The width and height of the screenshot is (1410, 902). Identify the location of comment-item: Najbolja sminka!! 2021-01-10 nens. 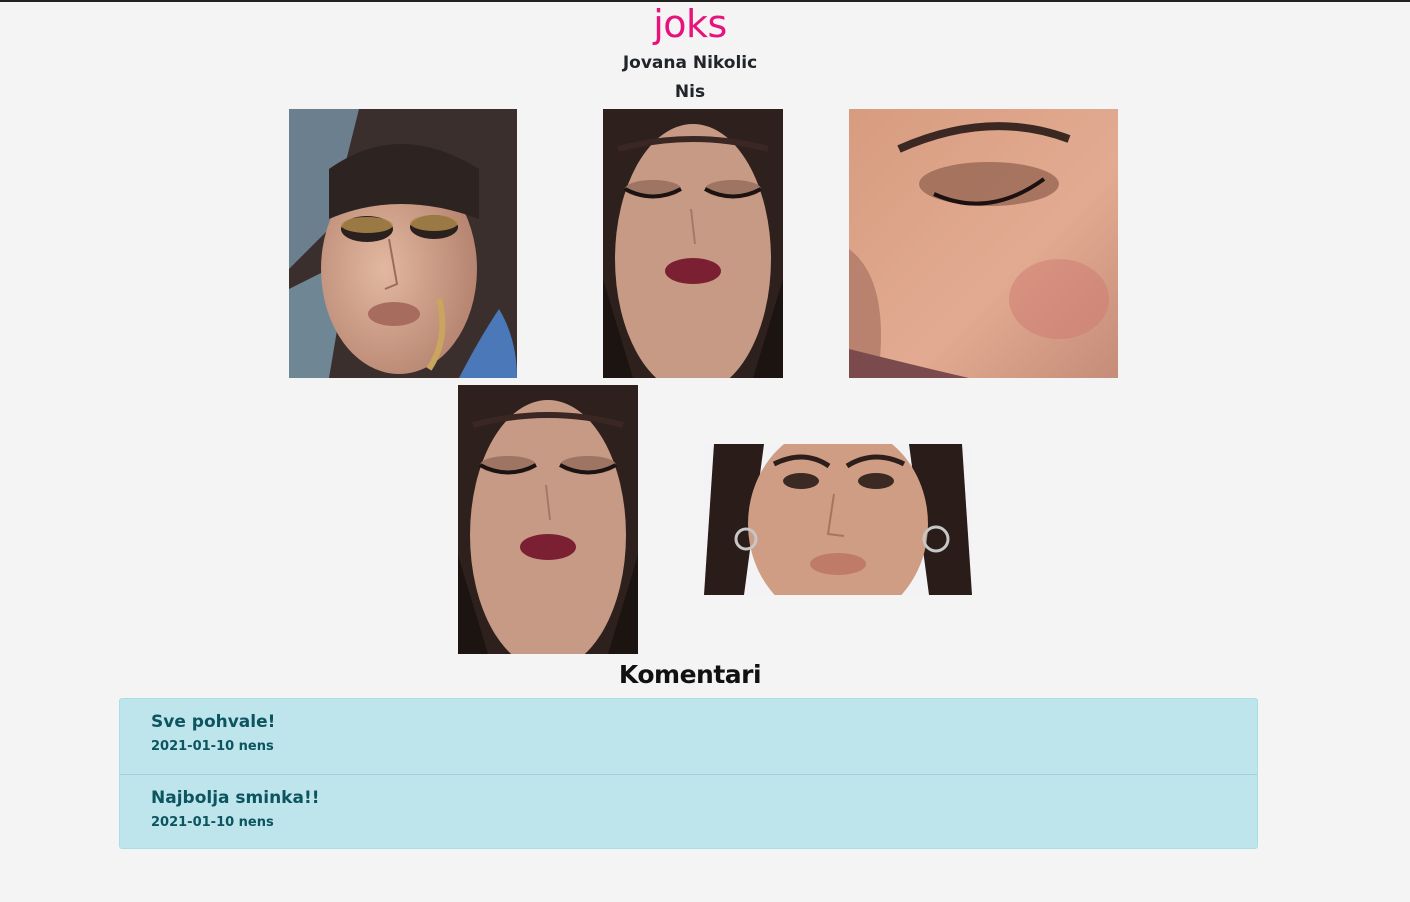
(688, 811).